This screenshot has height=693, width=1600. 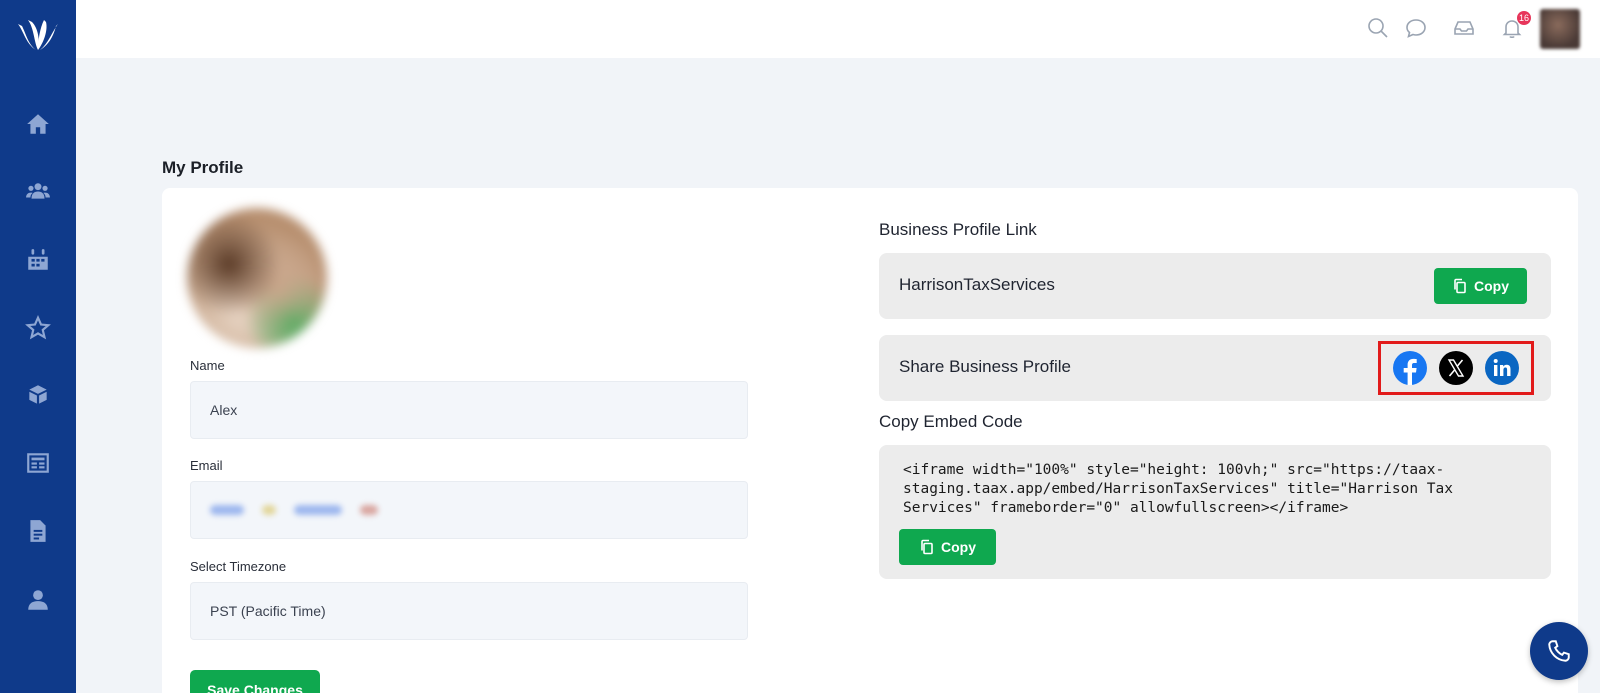 I want to click on sidebar-item-clients, so click(x=38, y=191).